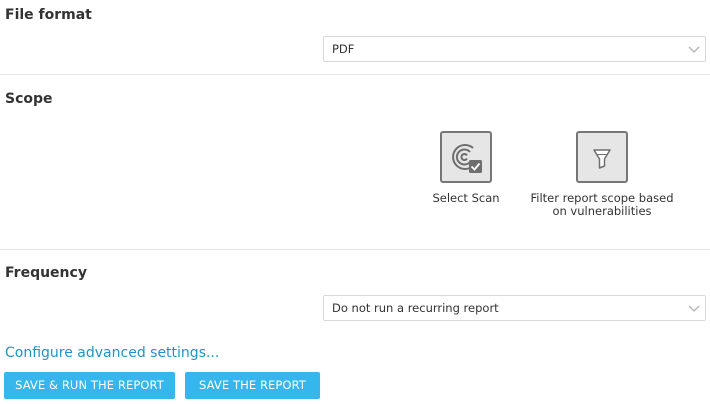 This screenshot has height=404, width=710. What do you see at coordinates (466, 198) in the screenshot?
I see `select-scan-label: Select Scan` at bounding box center [466, 198].